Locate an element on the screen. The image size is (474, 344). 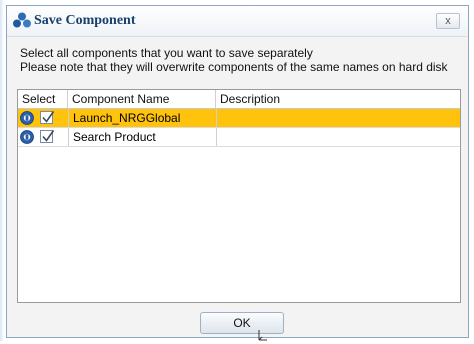
component-name-cell: Search Product is located at coordinates (142, 137).